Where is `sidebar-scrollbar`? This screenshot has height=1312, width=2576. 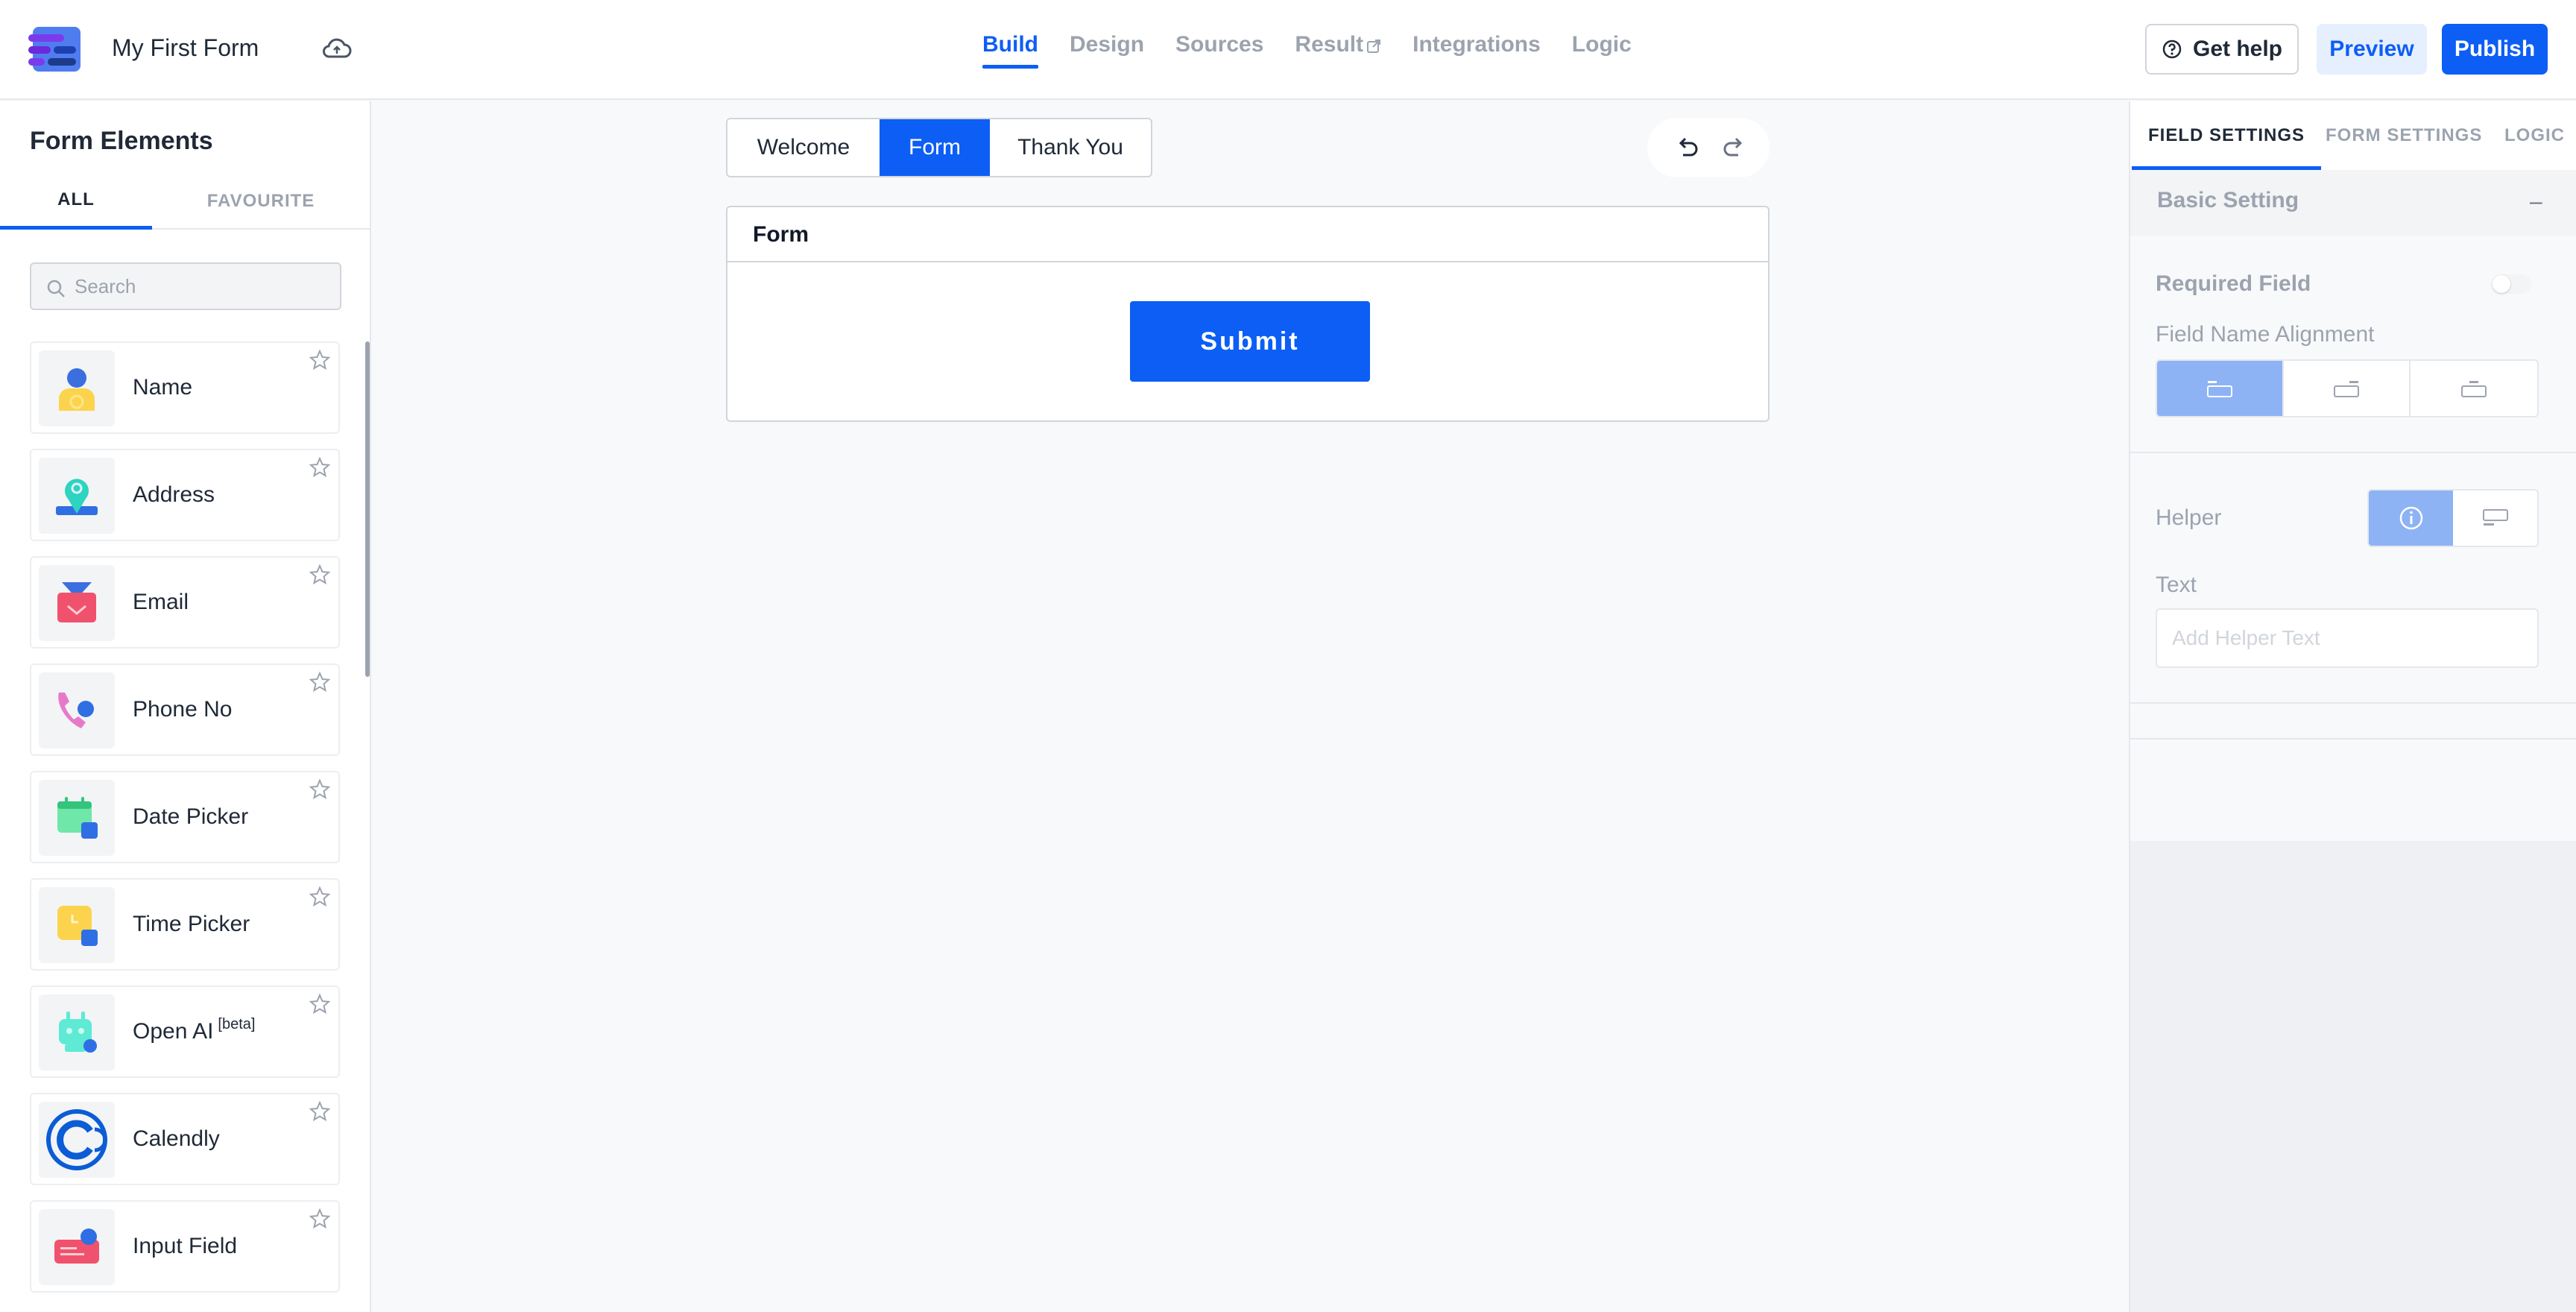
sidebar-scrollbar is located at coordinates (368, 509).